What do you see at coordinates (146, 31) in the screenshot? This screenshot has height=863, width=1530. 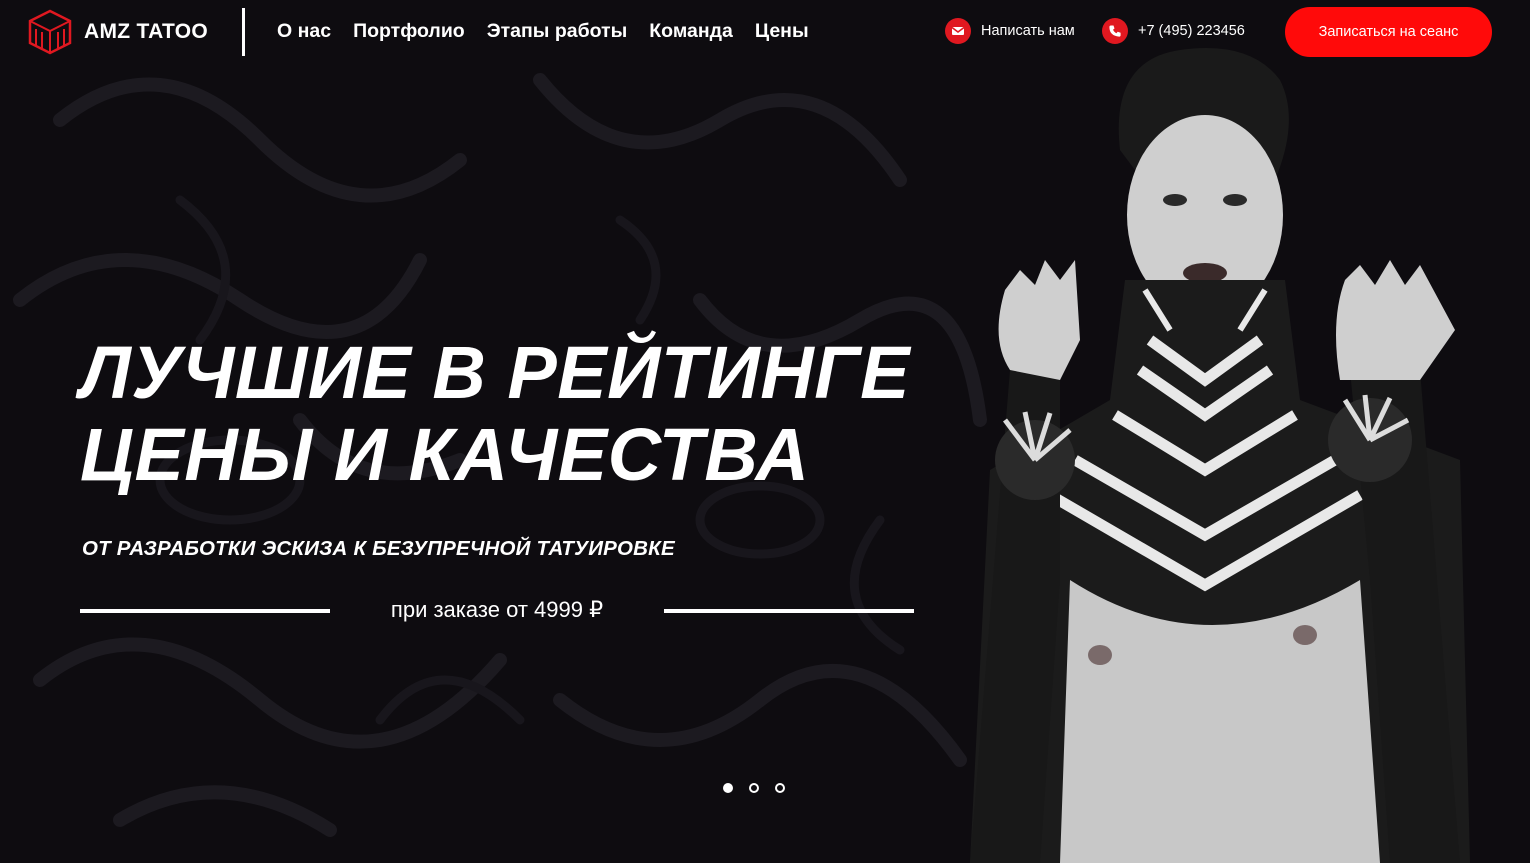 I see `brand-name: AMZ TATOO` at bounding box center [146, 31].